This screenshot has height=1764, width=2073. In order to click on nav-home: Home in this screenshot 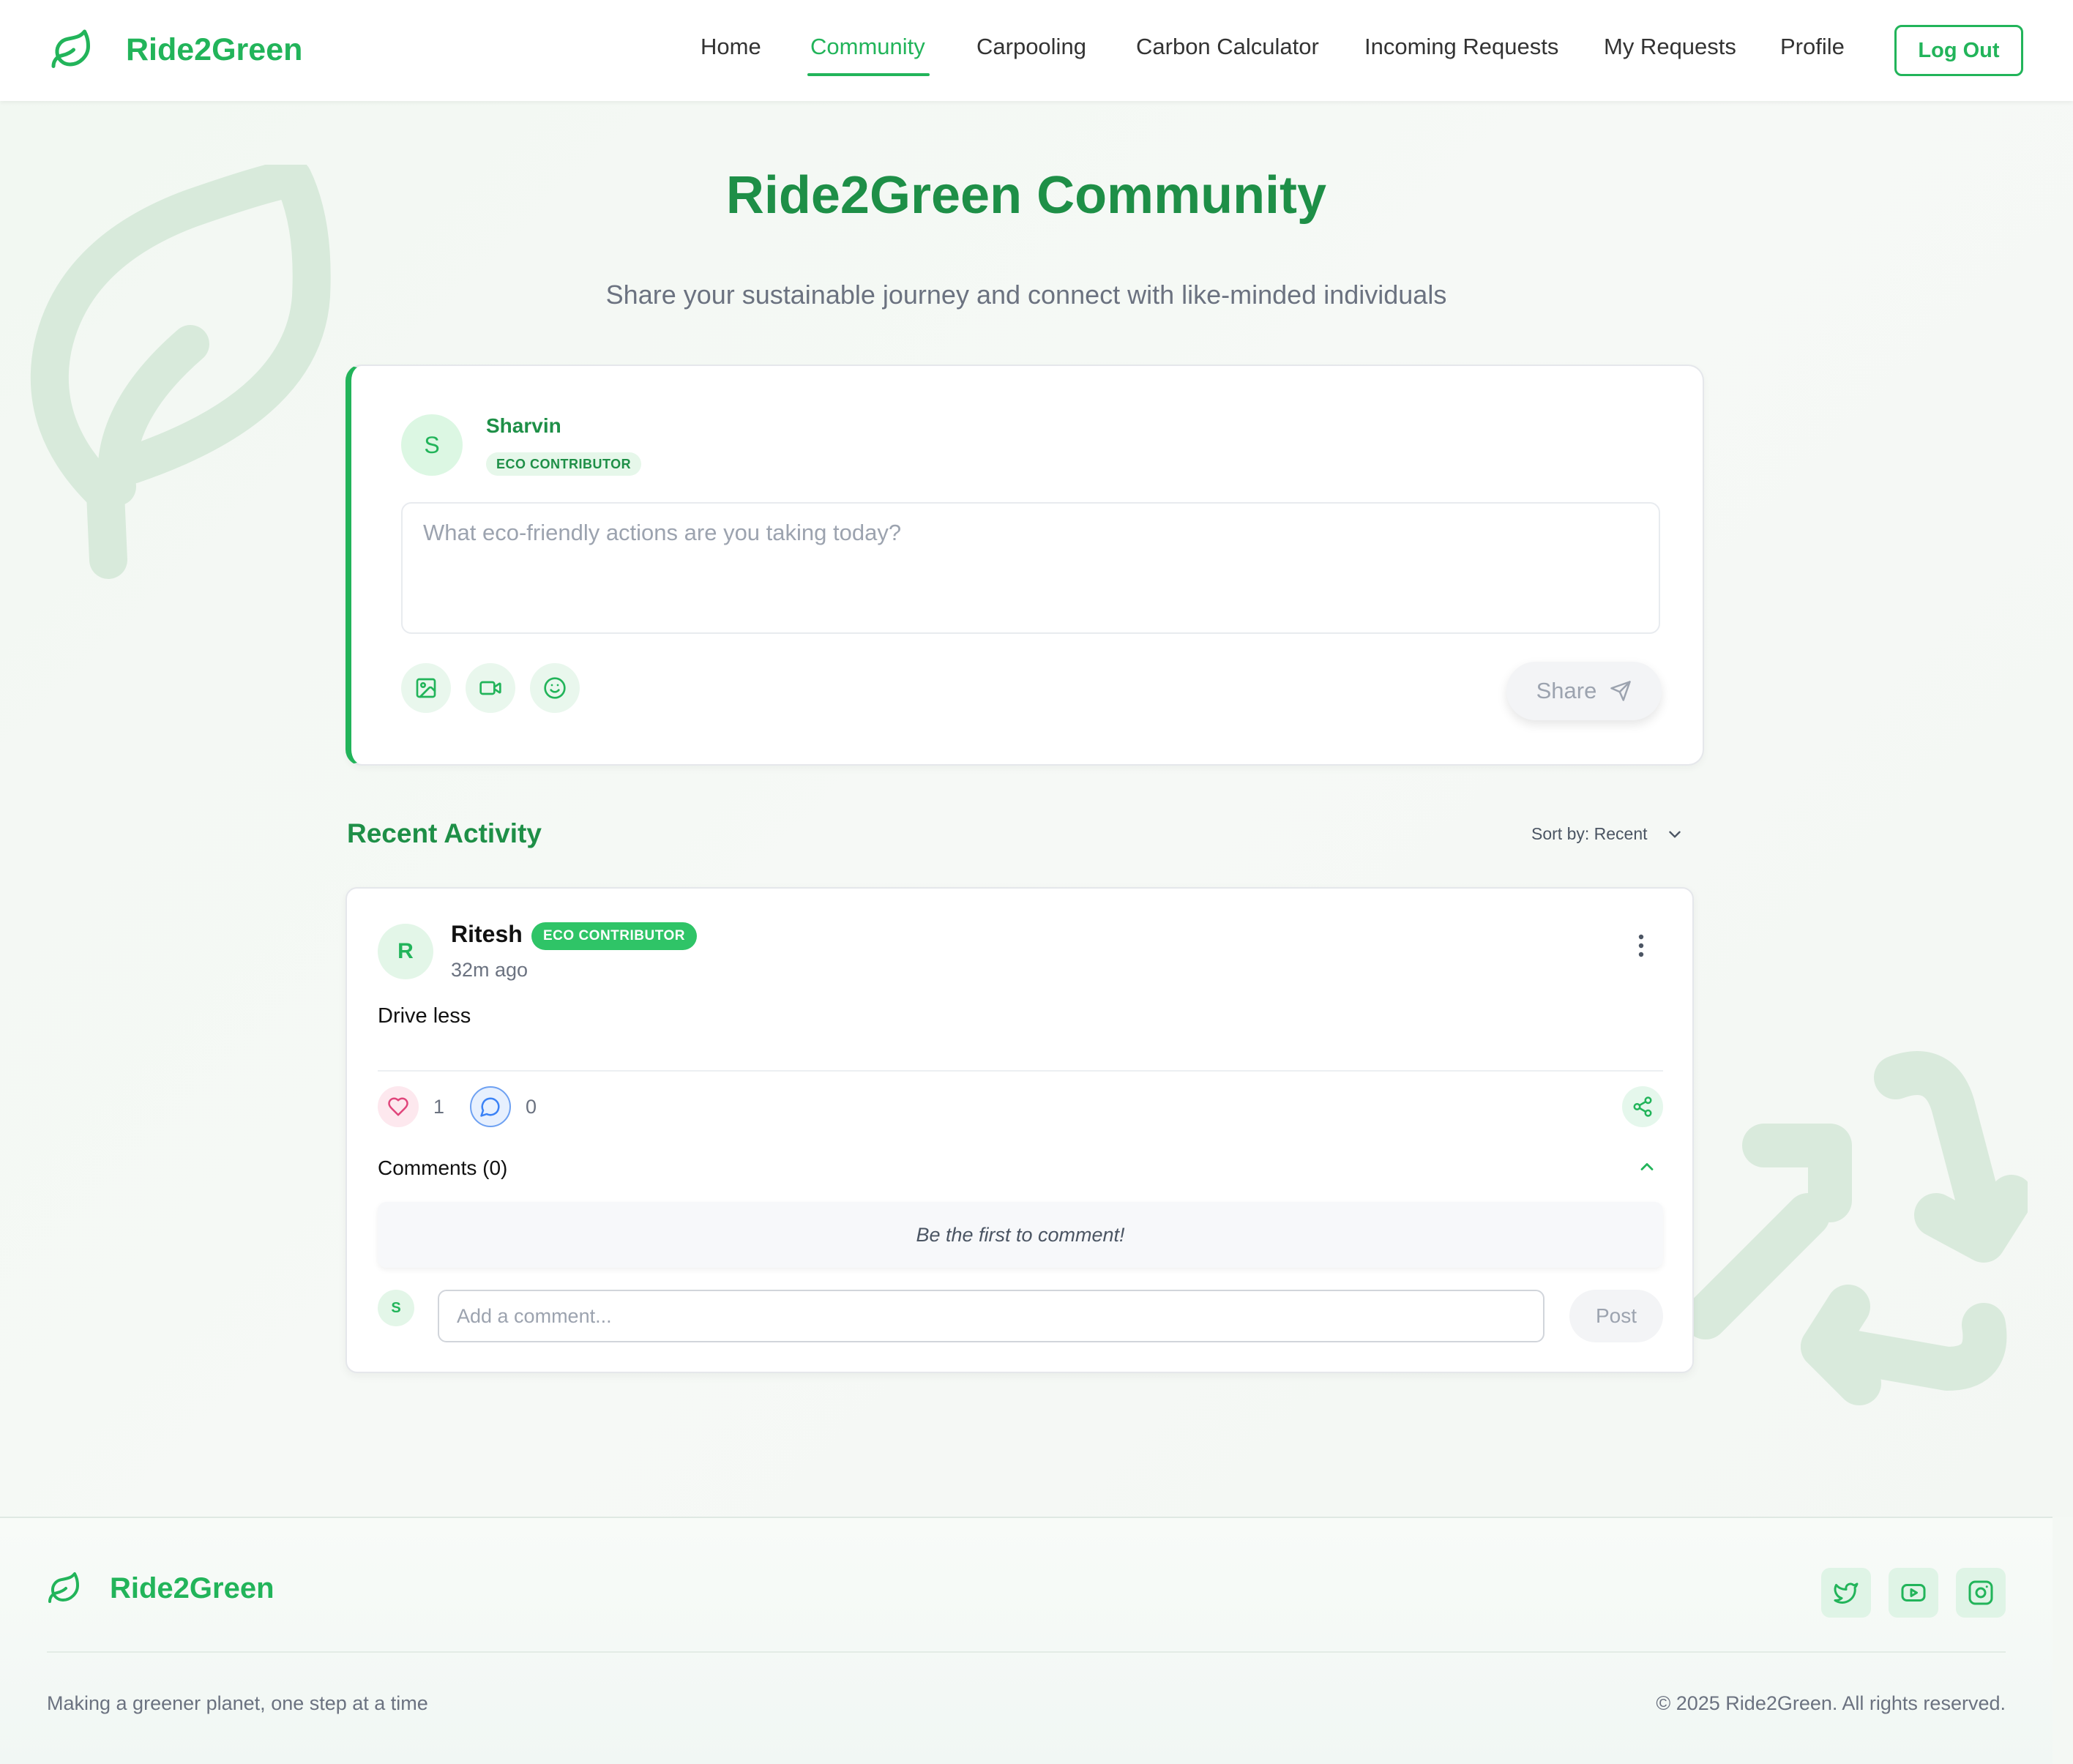, I will do `click(731, 47)`.